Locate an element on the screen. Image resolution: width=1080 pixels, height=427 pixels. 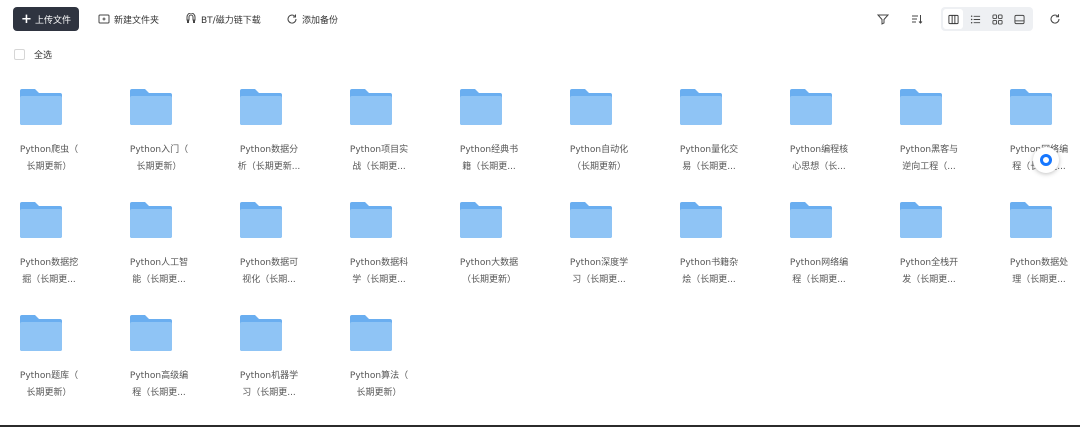
thumbnail-view-button is located at coordinates (1019, 19).